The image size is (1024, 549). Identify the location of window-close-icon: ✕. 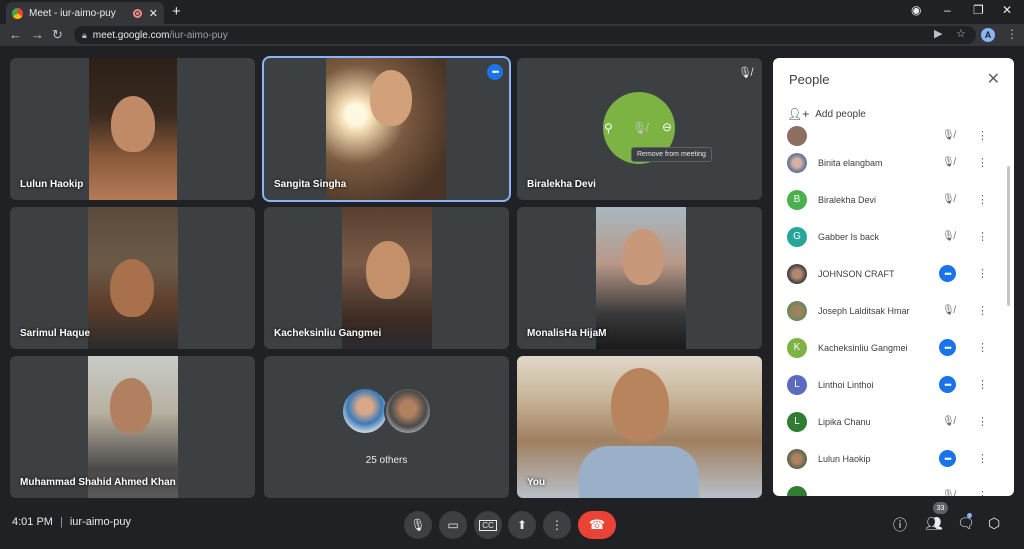
(1007, 10).